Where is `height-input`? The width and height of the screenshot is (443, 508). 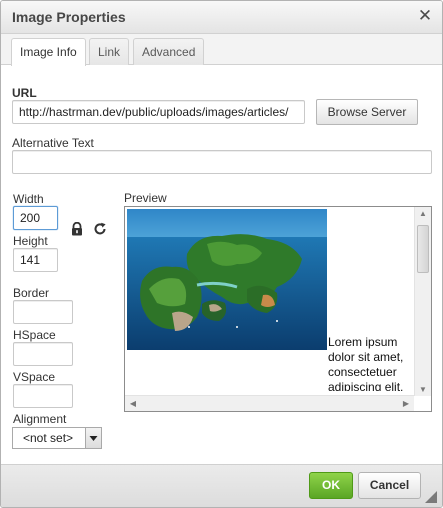
height-input is located at coordinates (35, 260).